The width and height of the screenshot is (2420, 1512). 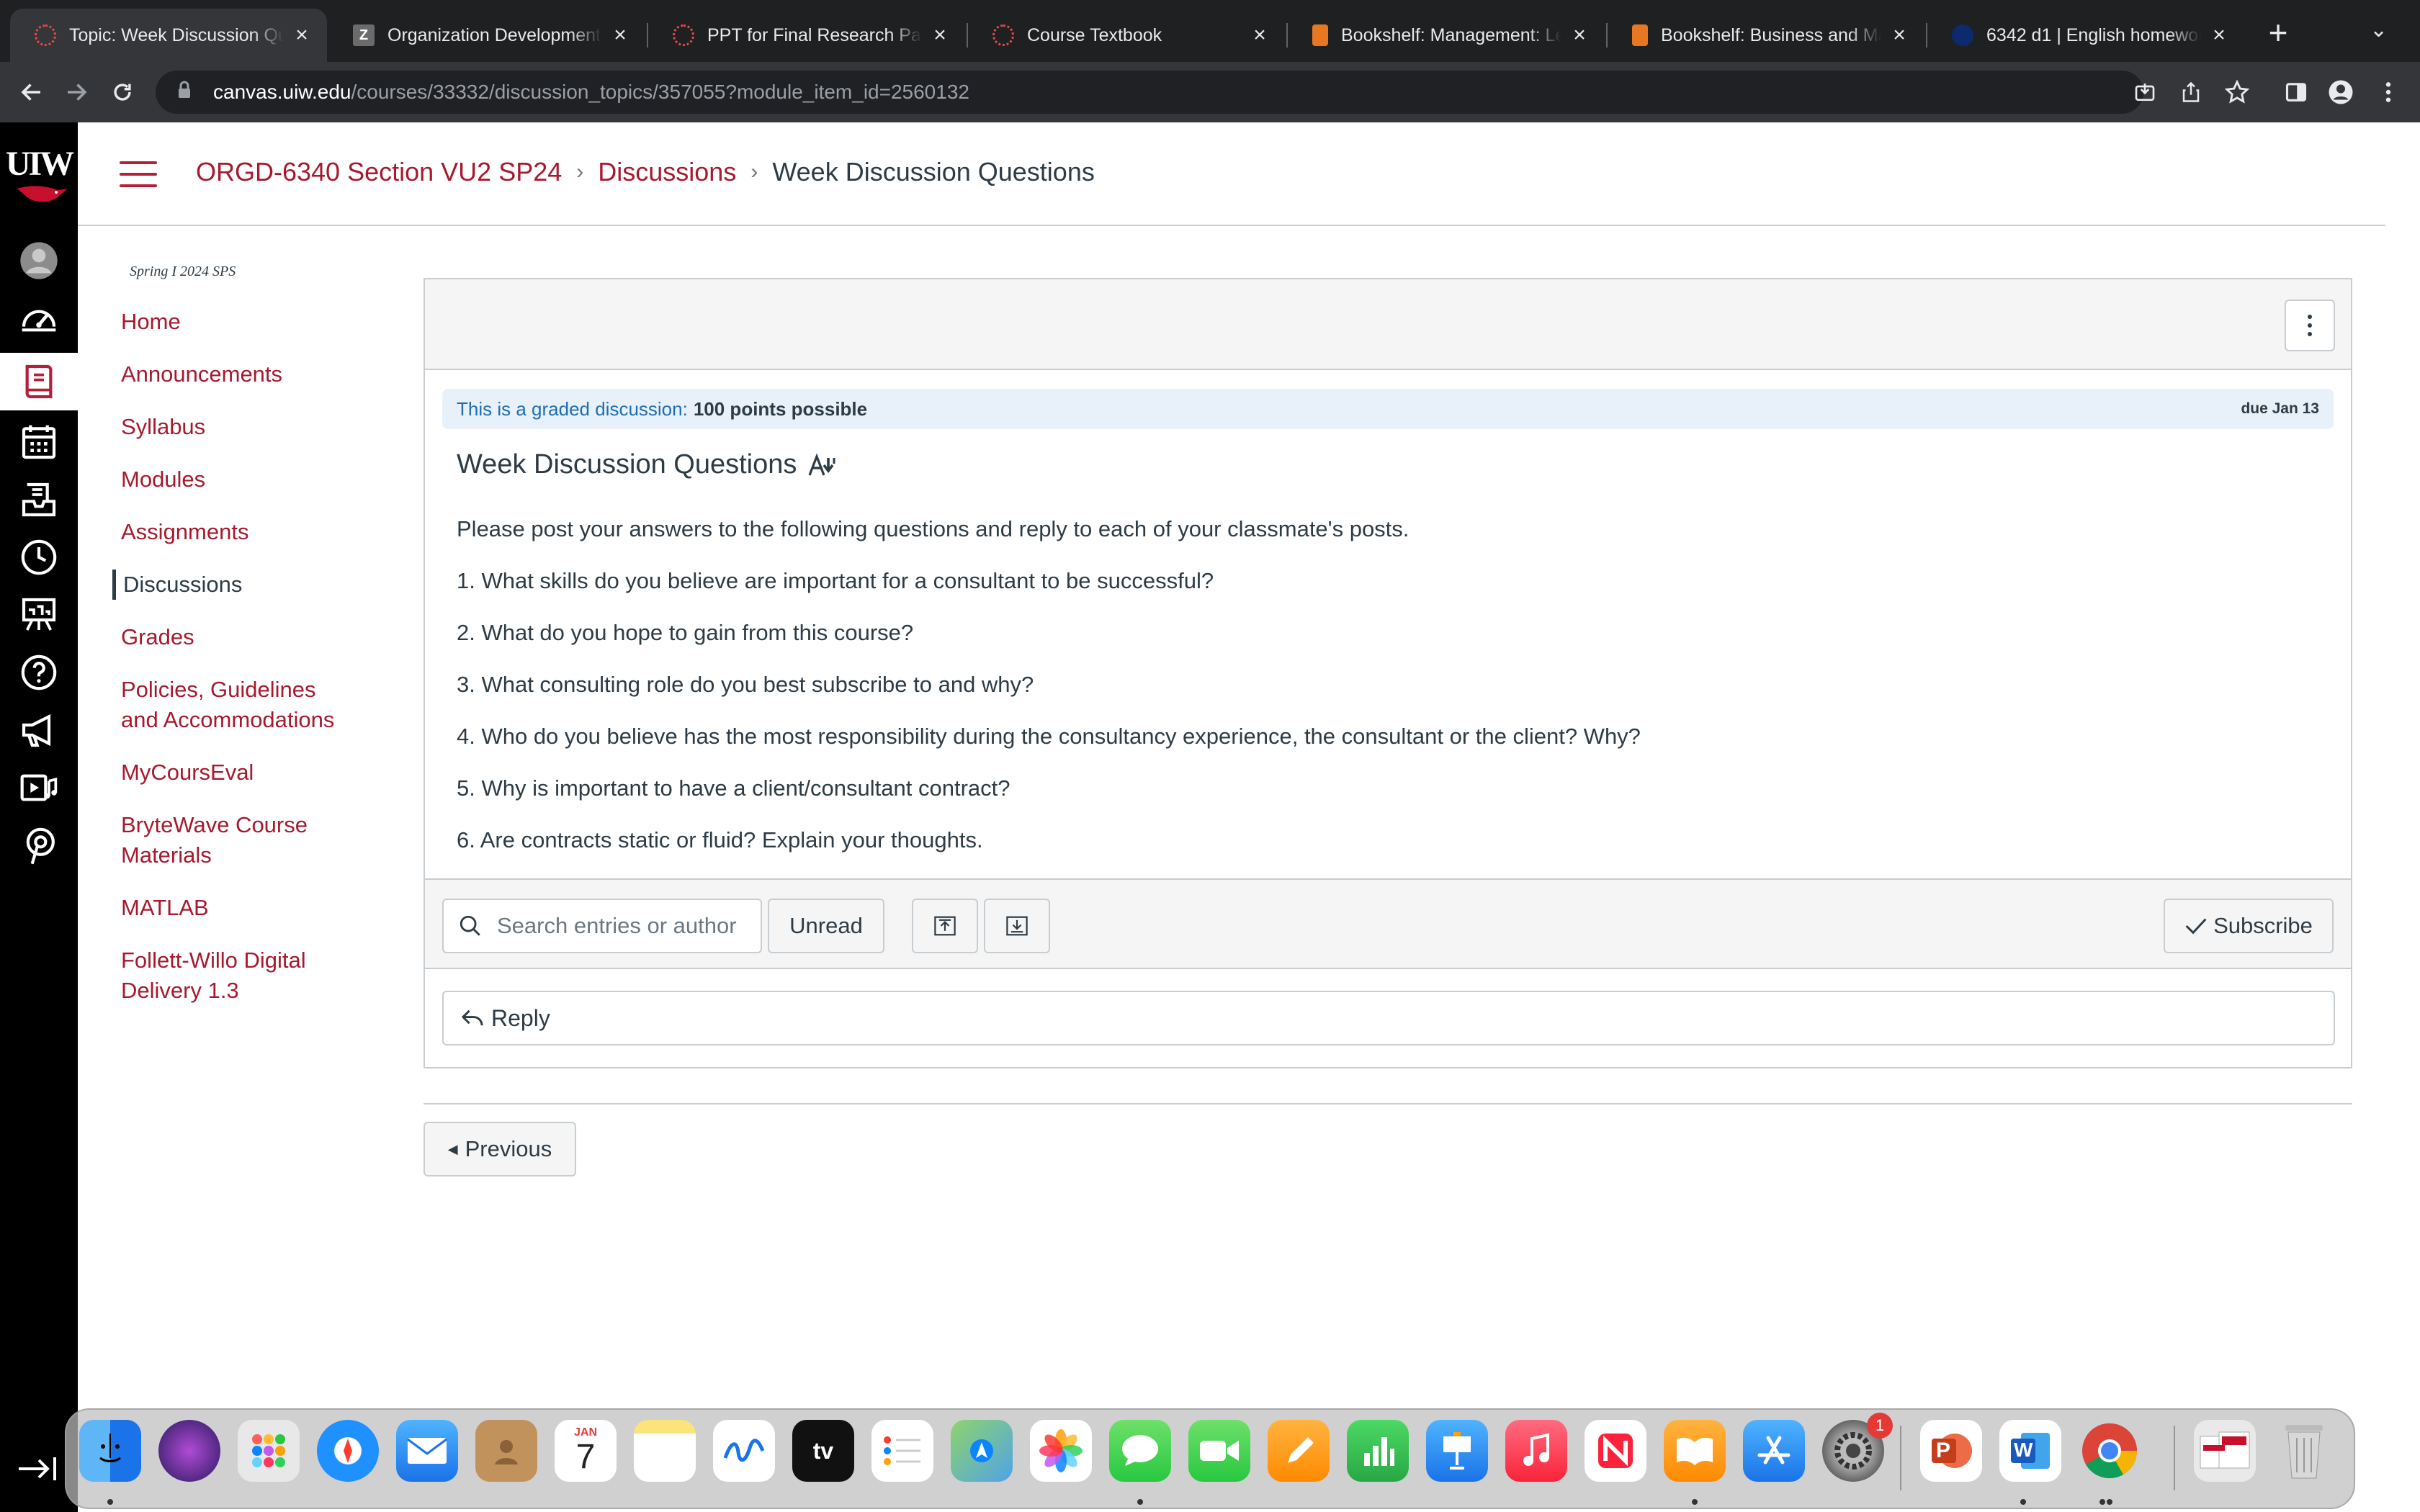 What do you see at coordinates (231, 975) in the screenshot?
I see `course-nav-follett: Follett-Willo Digital Delivery 1.3` at bounding box center [231, 975].